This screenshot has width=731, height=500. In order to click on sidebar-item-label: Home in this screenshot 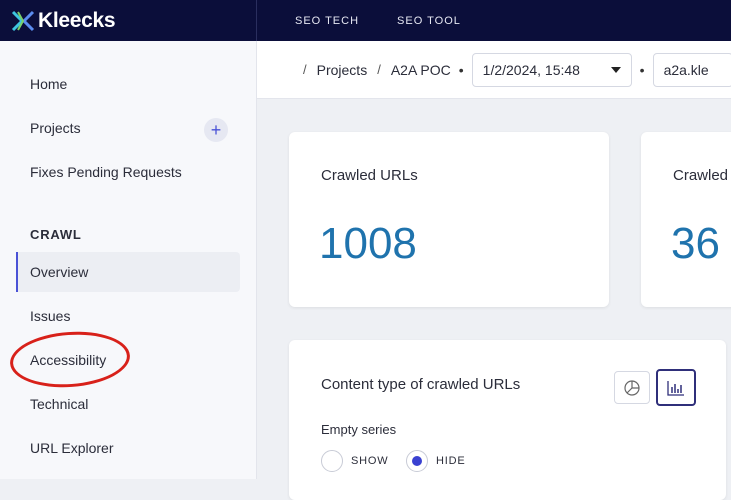, I will do `click(49, 84)`.